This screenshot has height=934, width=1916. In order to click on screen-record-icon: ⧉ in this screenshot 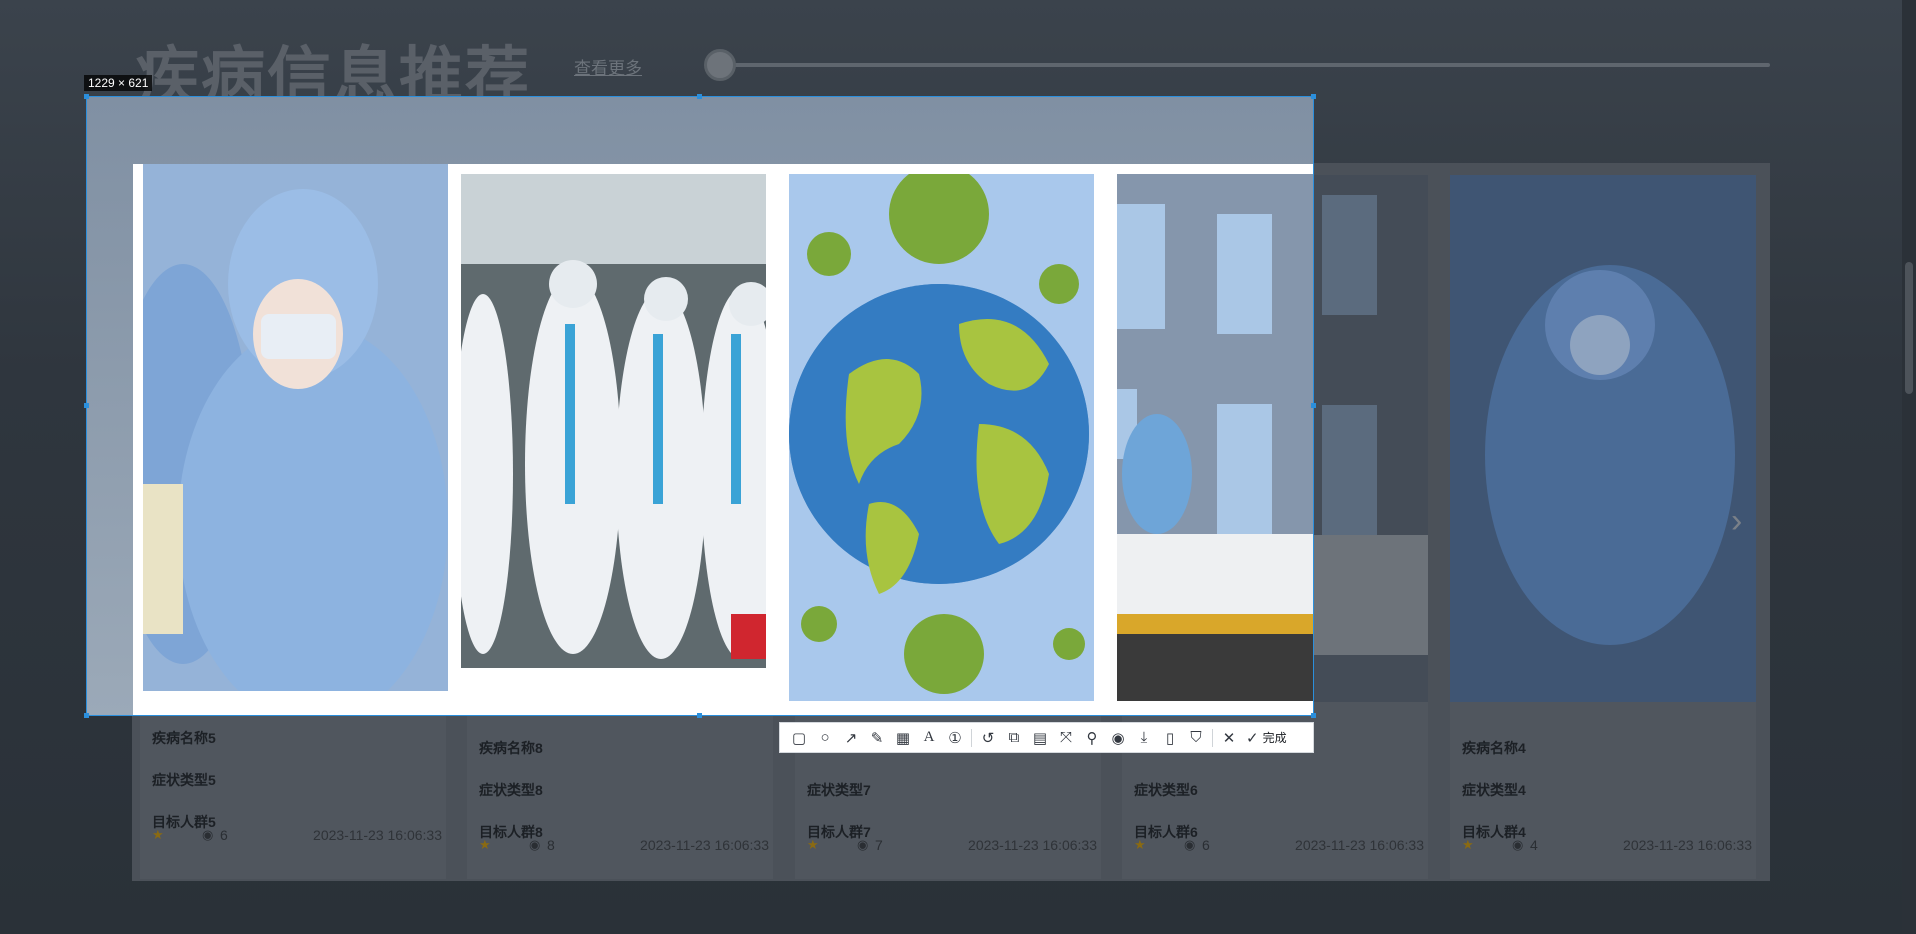, I will do `click(1014, 738)`.